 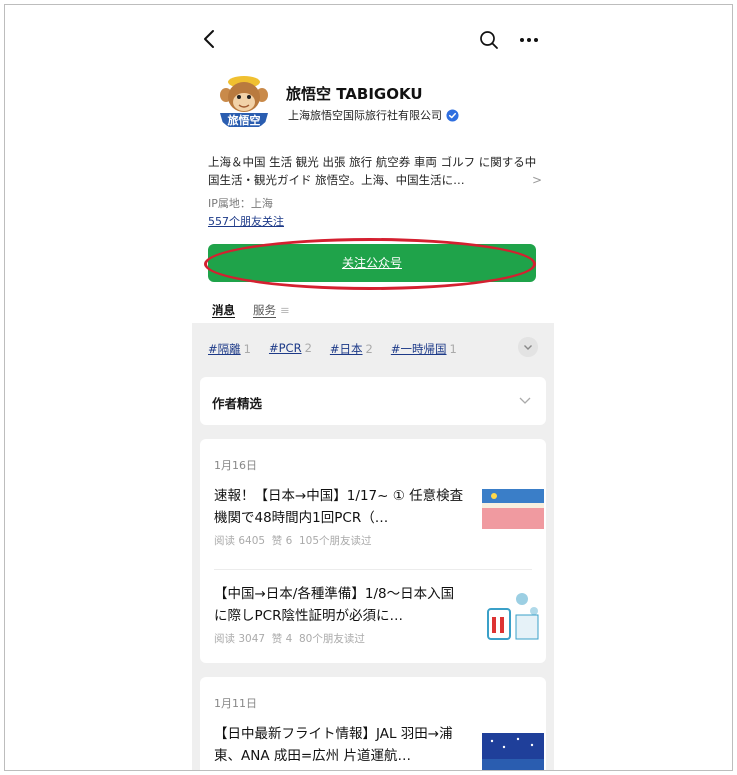 I want to click on article-friends-read: 80个朋友读过, so click(x=331, y=639).